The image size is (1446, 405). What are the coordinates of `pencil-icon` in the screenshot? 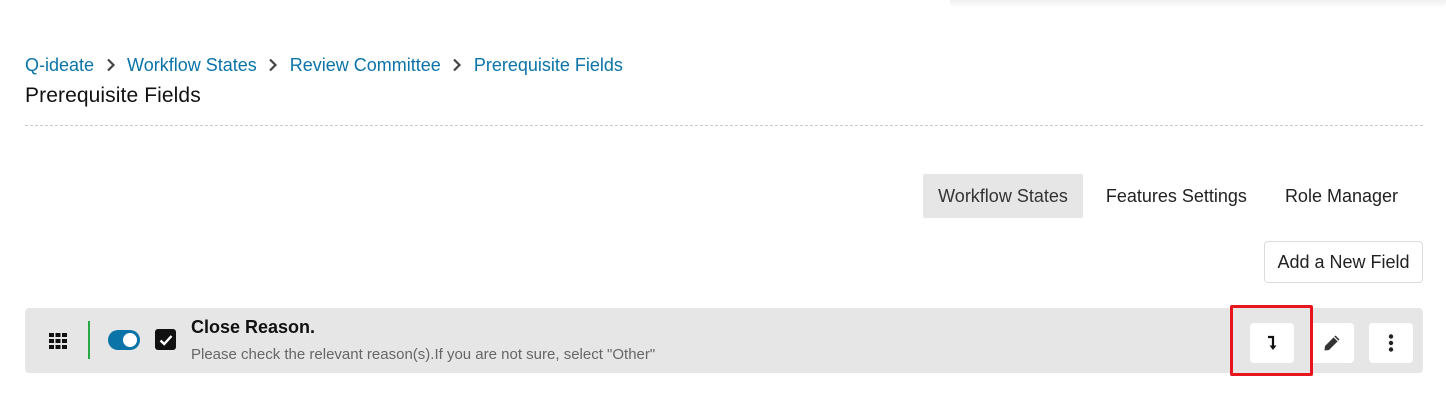 It's located at (1332, 343).